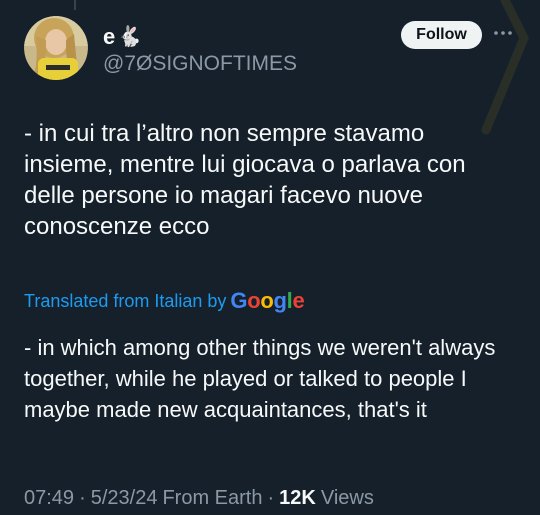  What do you see at coordinates (503, 33) in the screenshot?
I see `more-dots-icon` at bounding box center [503, 33].